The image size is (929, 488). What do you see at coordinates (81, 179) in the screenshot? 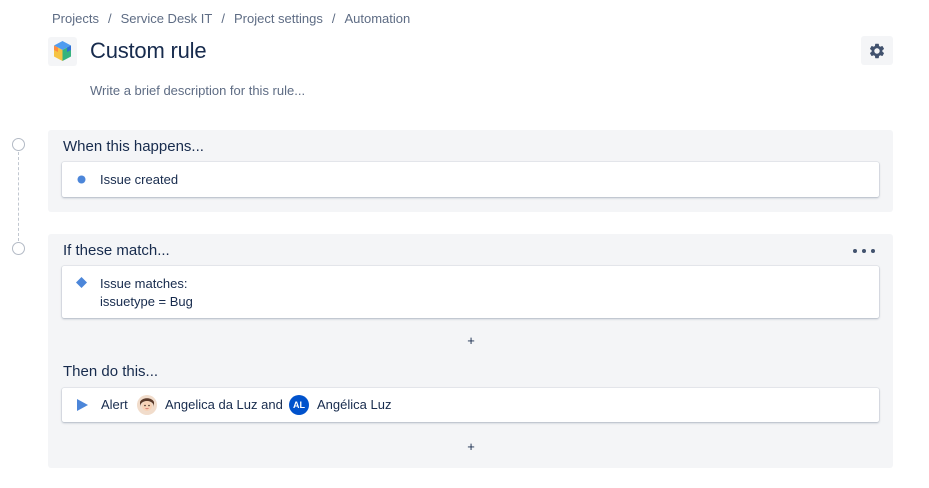
I see `circle-dot-icon` at bounding box center [81, 179].